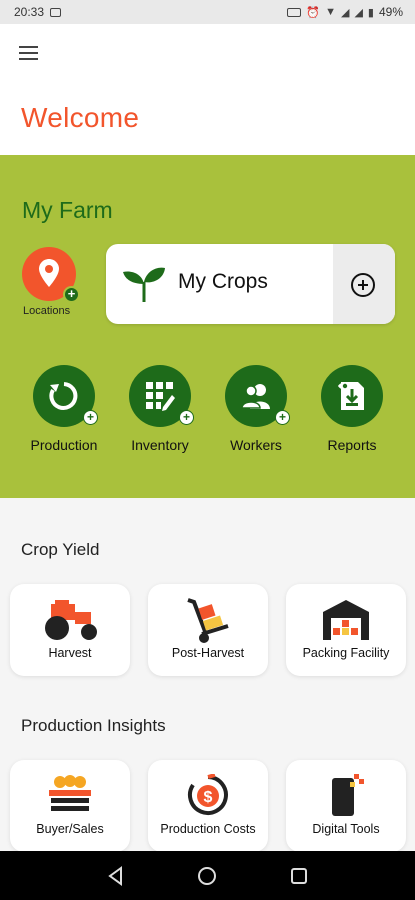  Describe the element at coordinates (29, 12) in the screenshot. I see `status-time: 20:33` at that location.